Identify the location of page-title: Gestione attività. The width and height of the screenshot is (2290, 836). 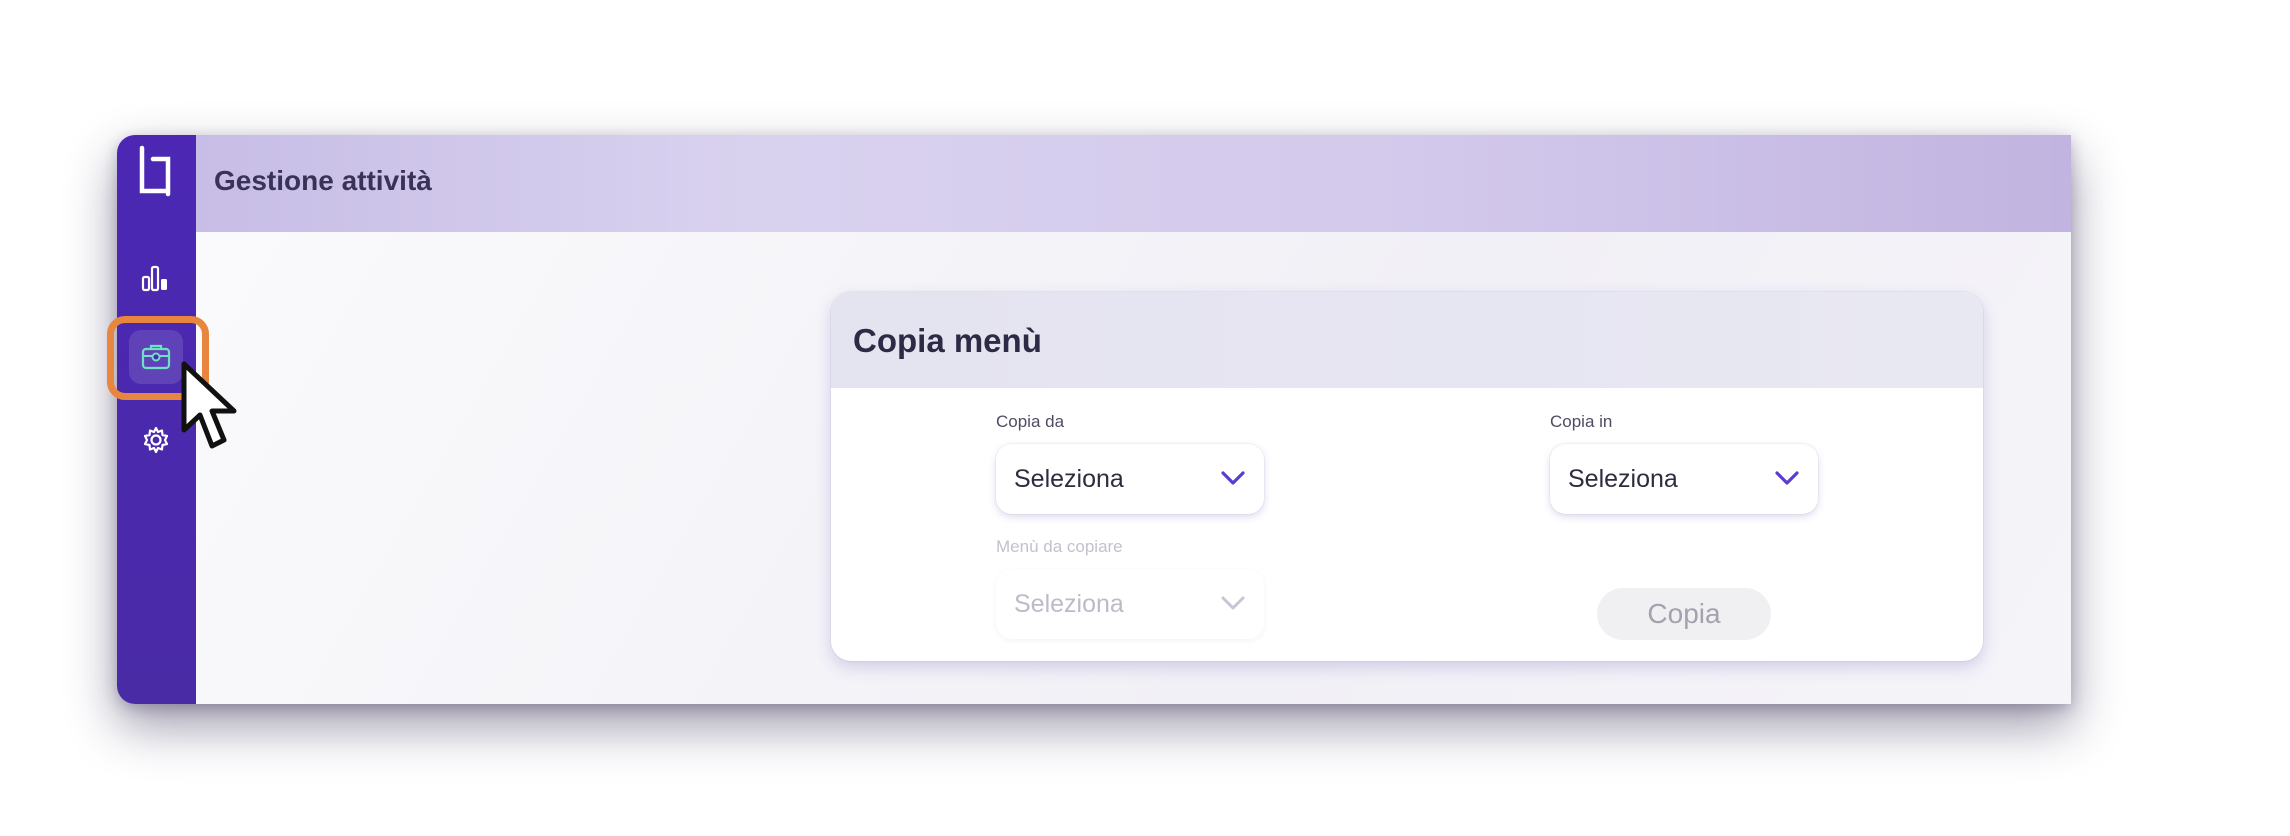
(323, 180).